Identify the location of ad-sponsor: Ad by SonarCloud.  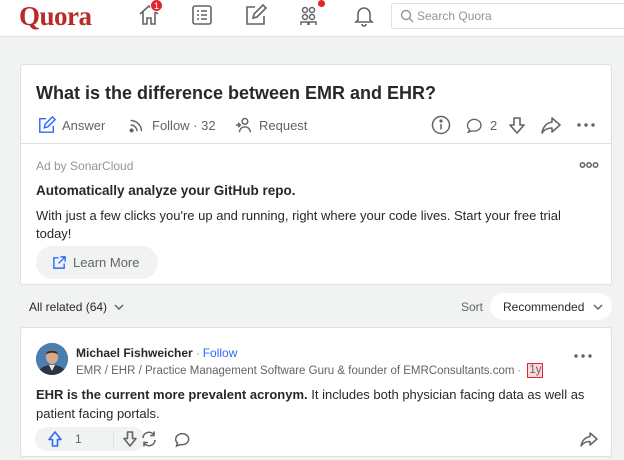
(84, 166).